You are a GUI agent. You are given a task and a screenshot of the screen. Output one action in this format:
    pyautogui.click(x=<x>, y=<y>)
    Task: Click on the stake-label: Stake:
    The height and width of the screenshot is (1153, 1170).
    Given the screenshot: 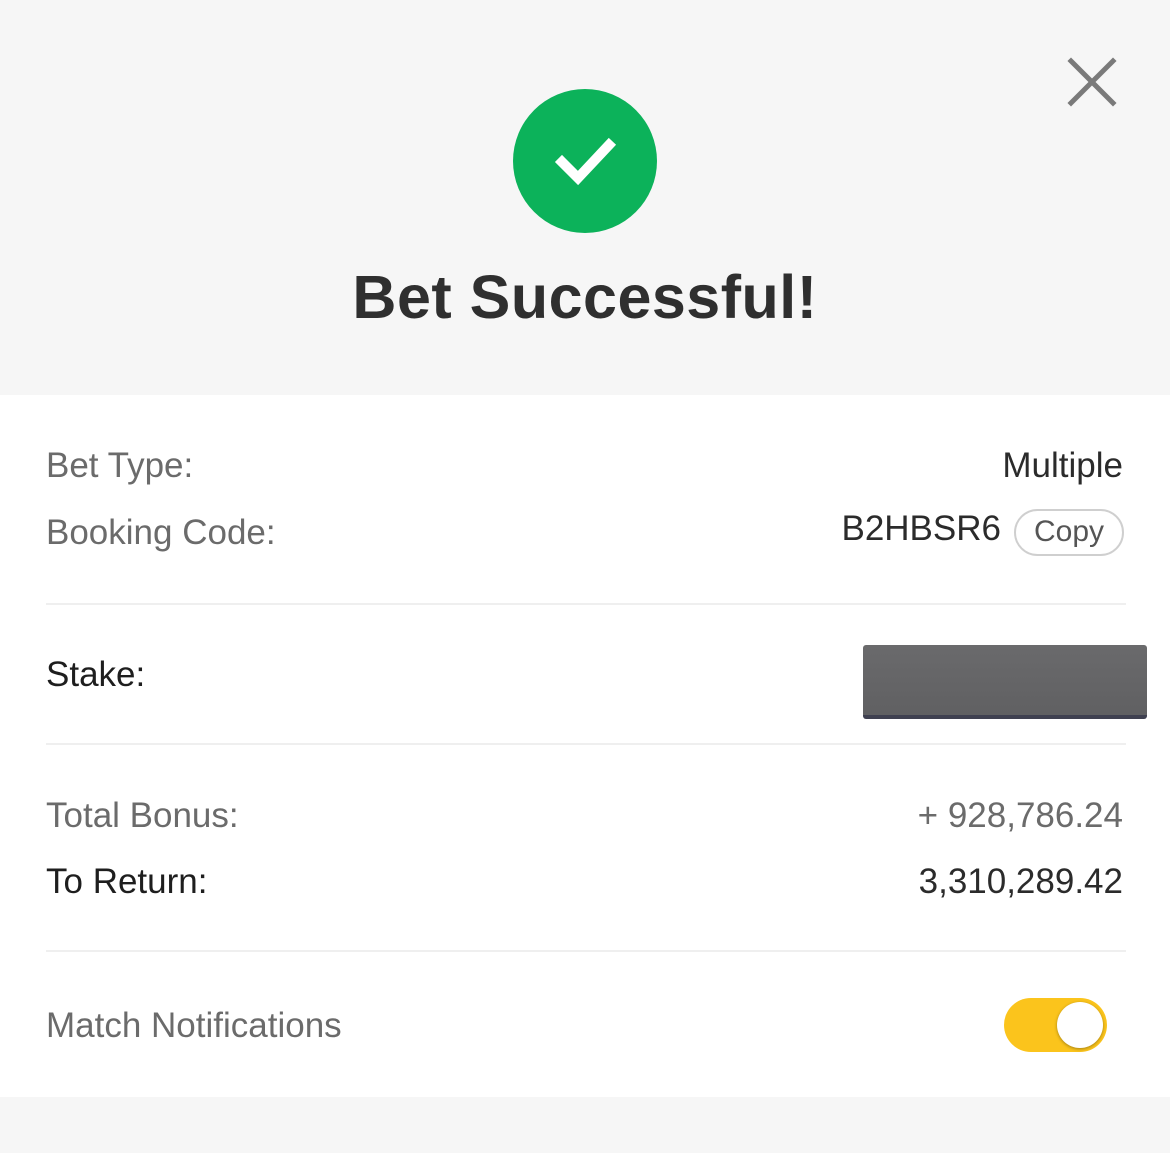 What is the action you would take?
    pyautogui.click(x=96, y=674)
    